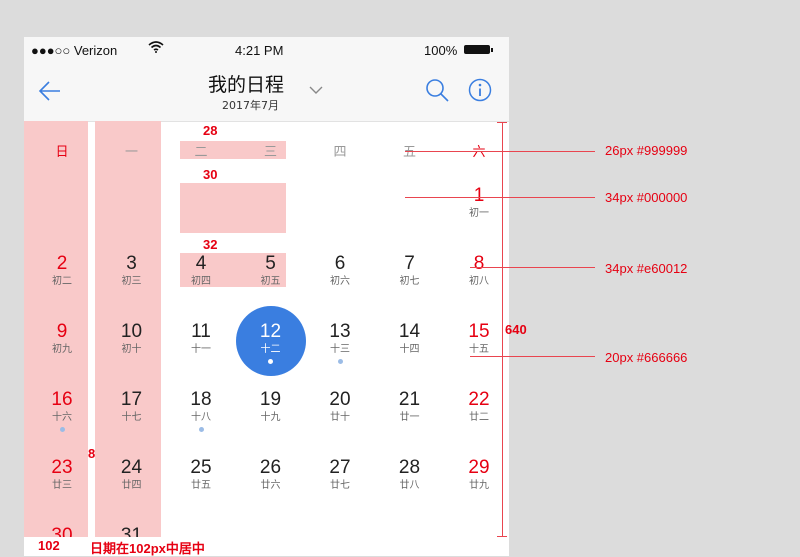 This screenshot has height=557, width=800. What do you see at coordinates (62, 467) in the screenshot?
I see `day-number: 23` at bounding box center [62, 467].